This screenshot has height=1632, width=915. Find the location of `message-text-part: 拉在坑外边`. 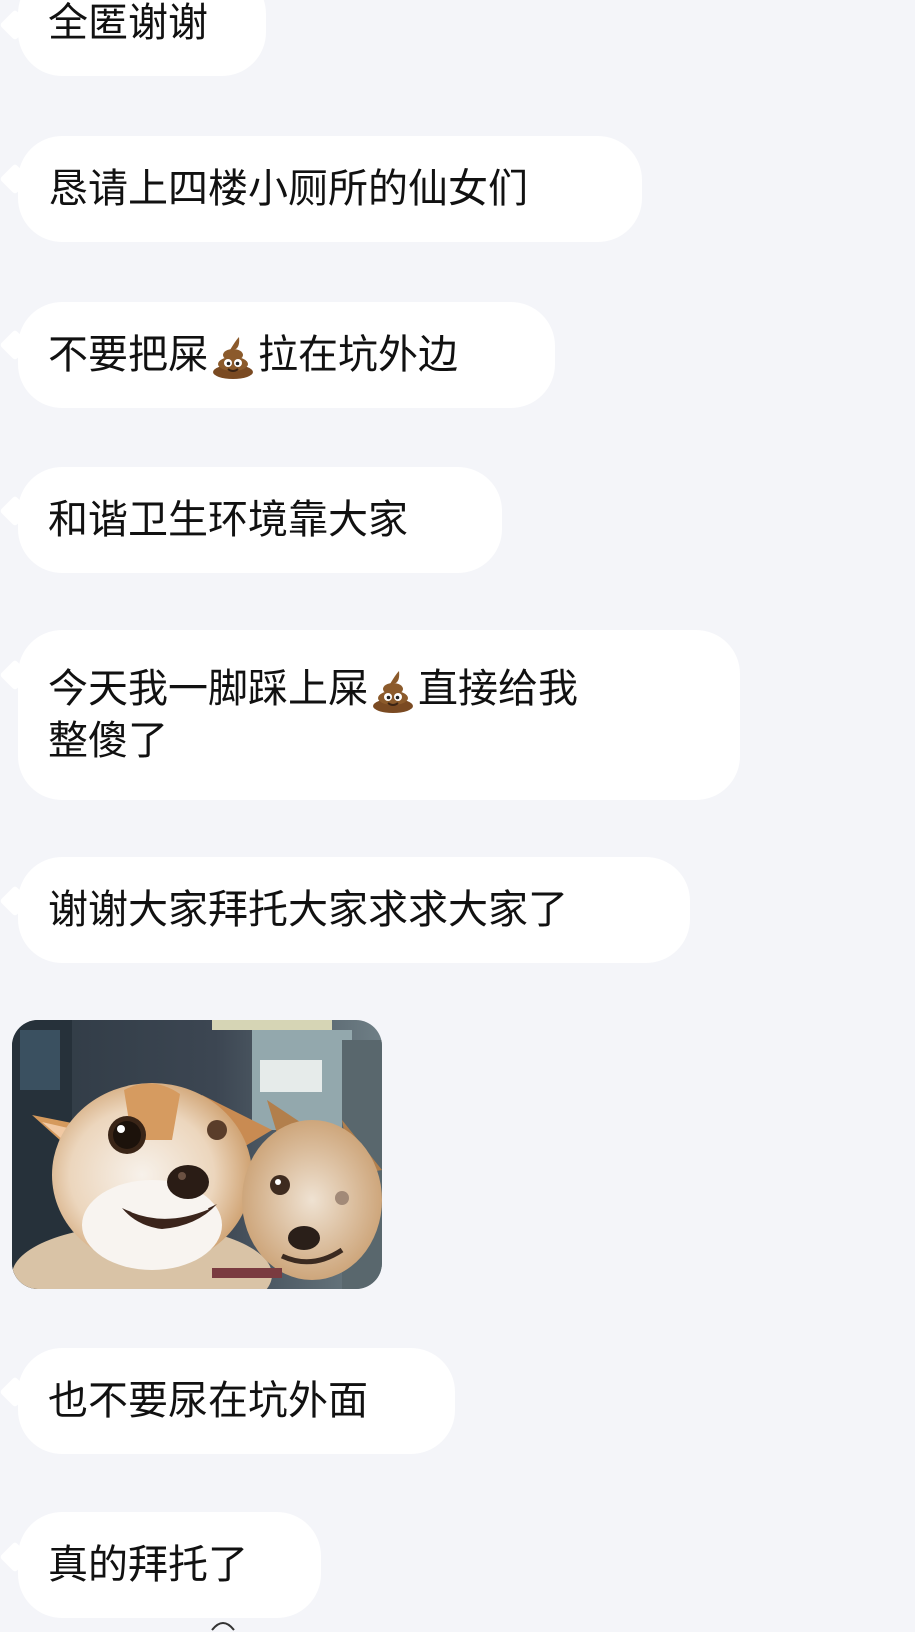

message-text-part: 拉在坑外边 is located at coordinates (358, 355).